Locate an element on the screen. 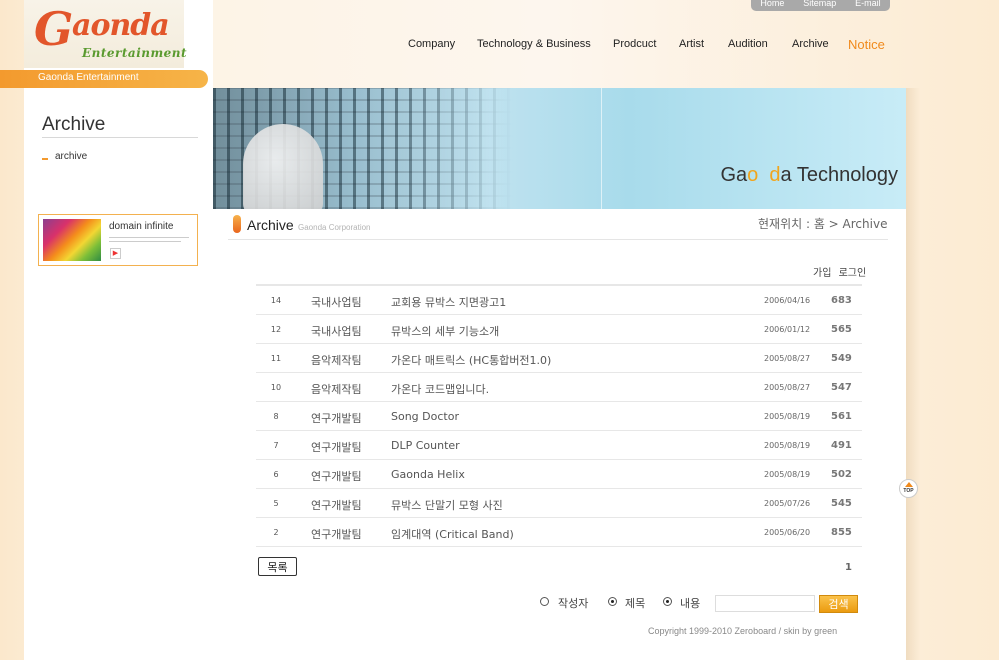  post-date: 2005/08/27 is located at coordinates (787, 358).